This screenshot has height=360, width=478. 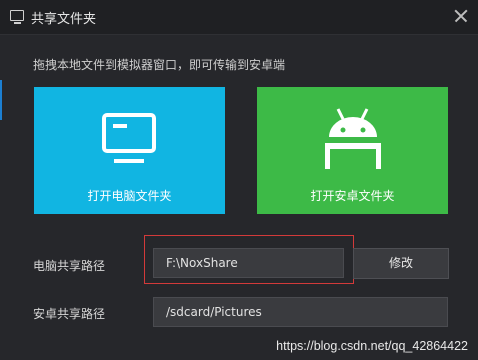 What do you see at coordinates (69, 314) in the screenshot?
I see `android-share-path-label: 安卓共享路径` at bounding box center [69, 314].